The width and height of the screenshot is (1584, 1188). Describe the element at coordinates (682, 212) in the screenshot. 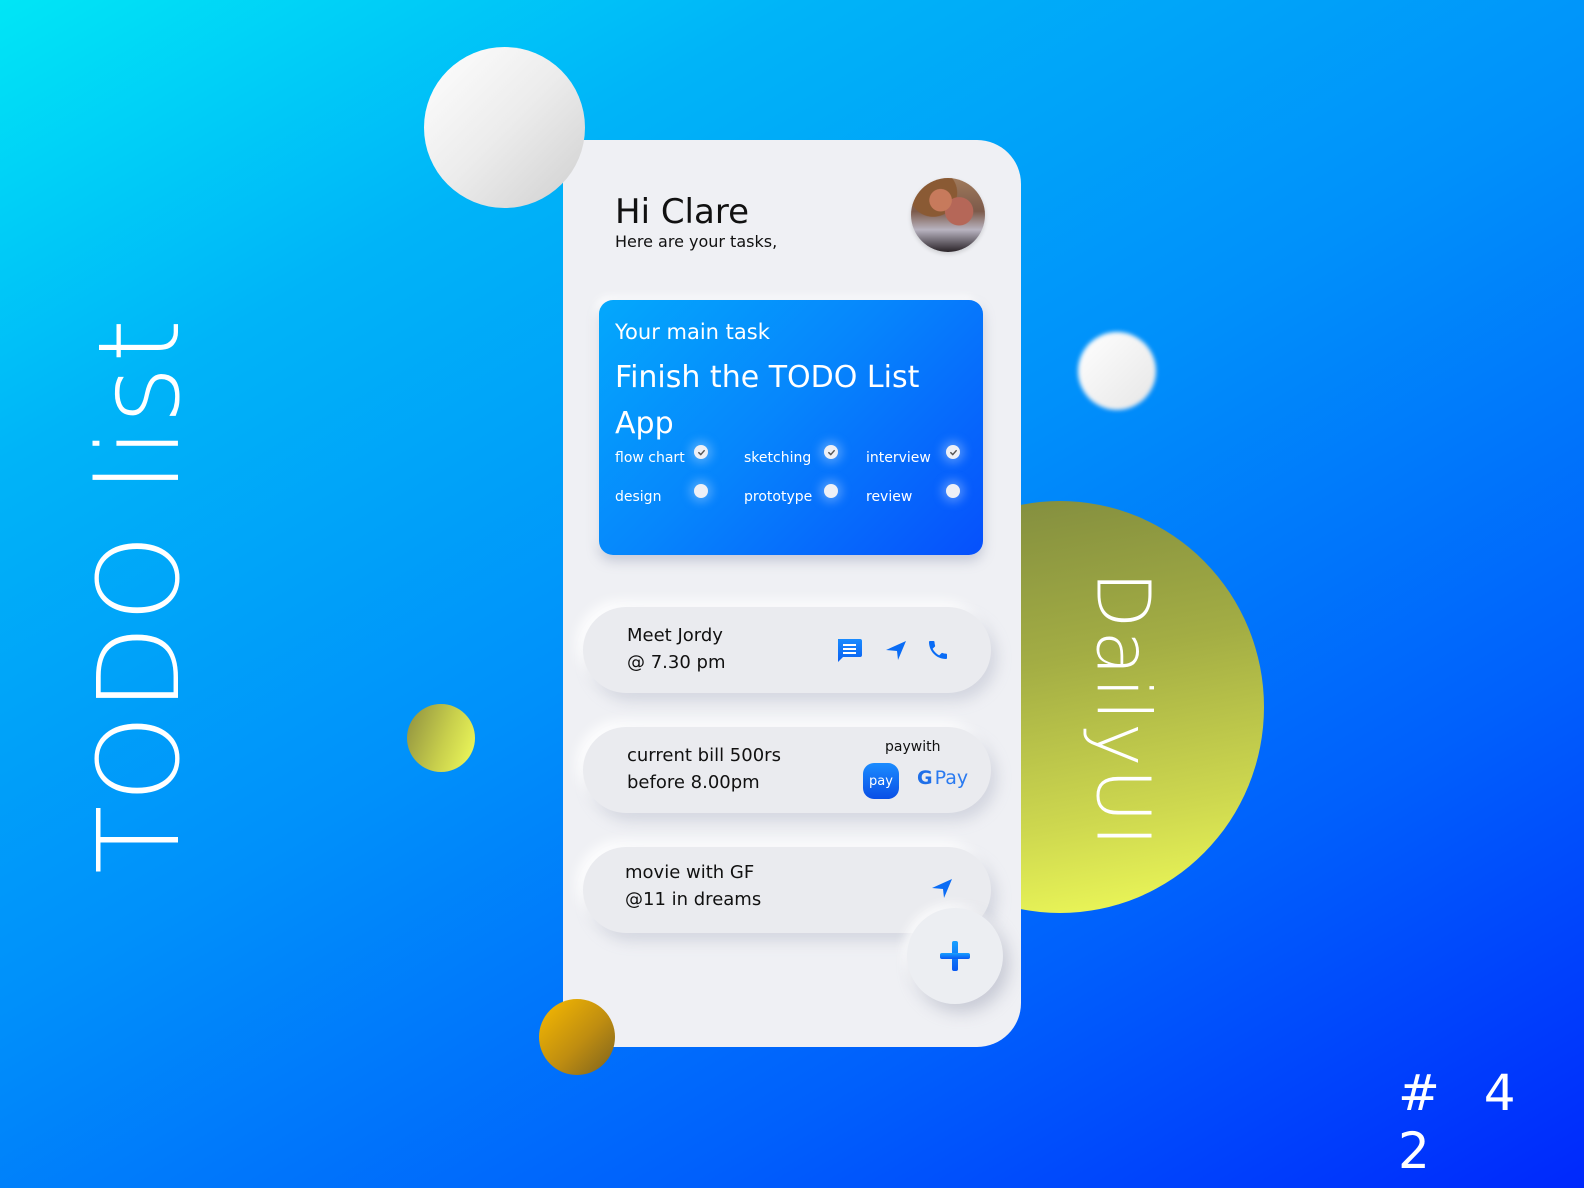

I see `greeting-title: Hi Clare` at that location.